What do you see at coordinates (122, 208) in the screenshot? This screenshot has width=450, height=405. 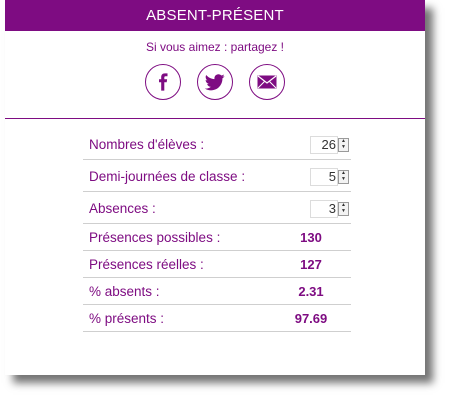 I see `label-absences: Absences :` at bounding box center [122, 208].